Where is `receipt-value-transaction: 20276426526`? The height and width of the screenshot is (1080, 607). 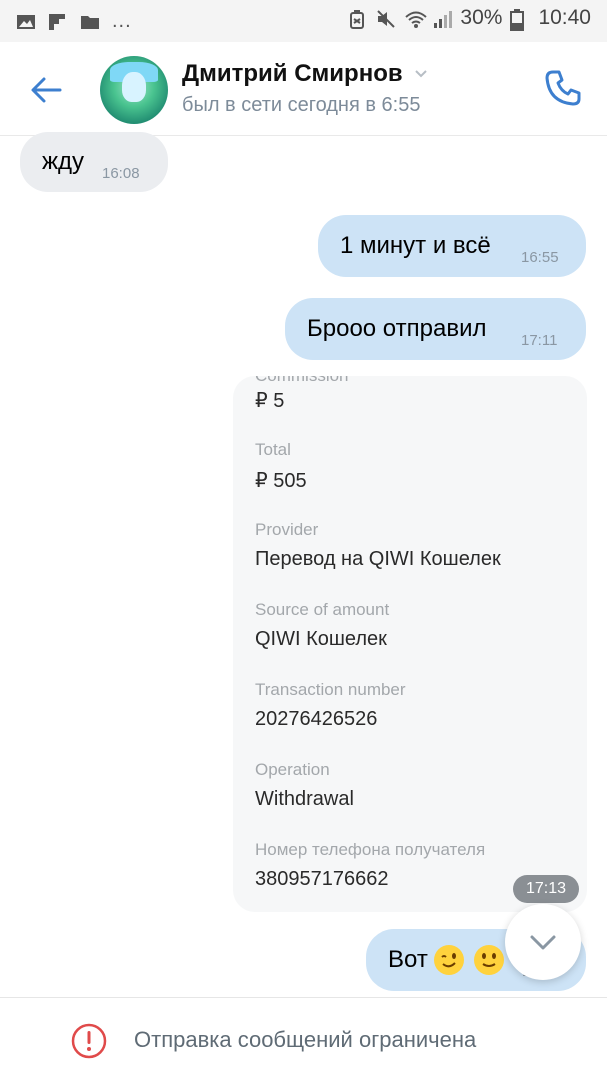
receipt-value-transaction: 20276426526 is located at coordinates (316, 719).